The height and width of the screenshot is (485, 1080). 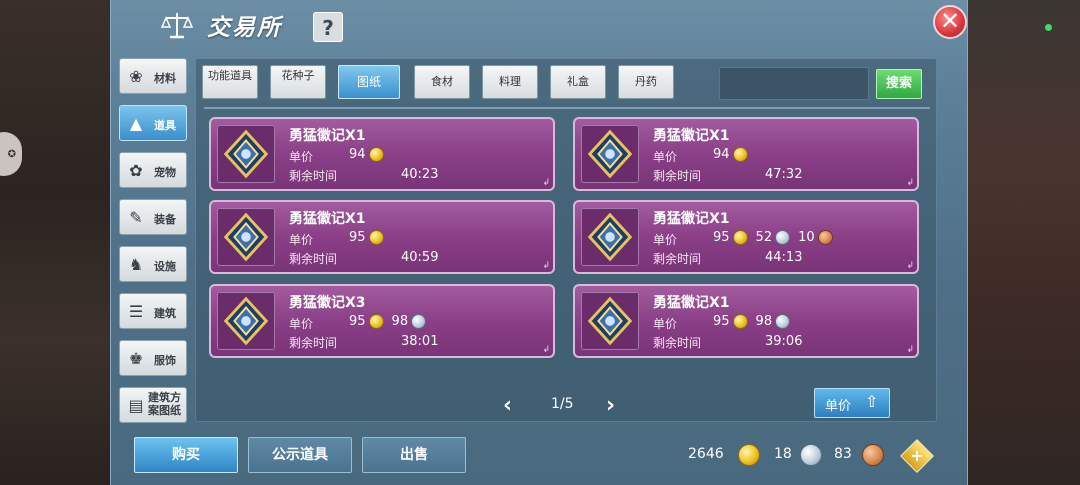 What do you see at coordinates (165, 172) in the screenshot?
I see `category-label: 宠物` at bounding box center [165, 172].